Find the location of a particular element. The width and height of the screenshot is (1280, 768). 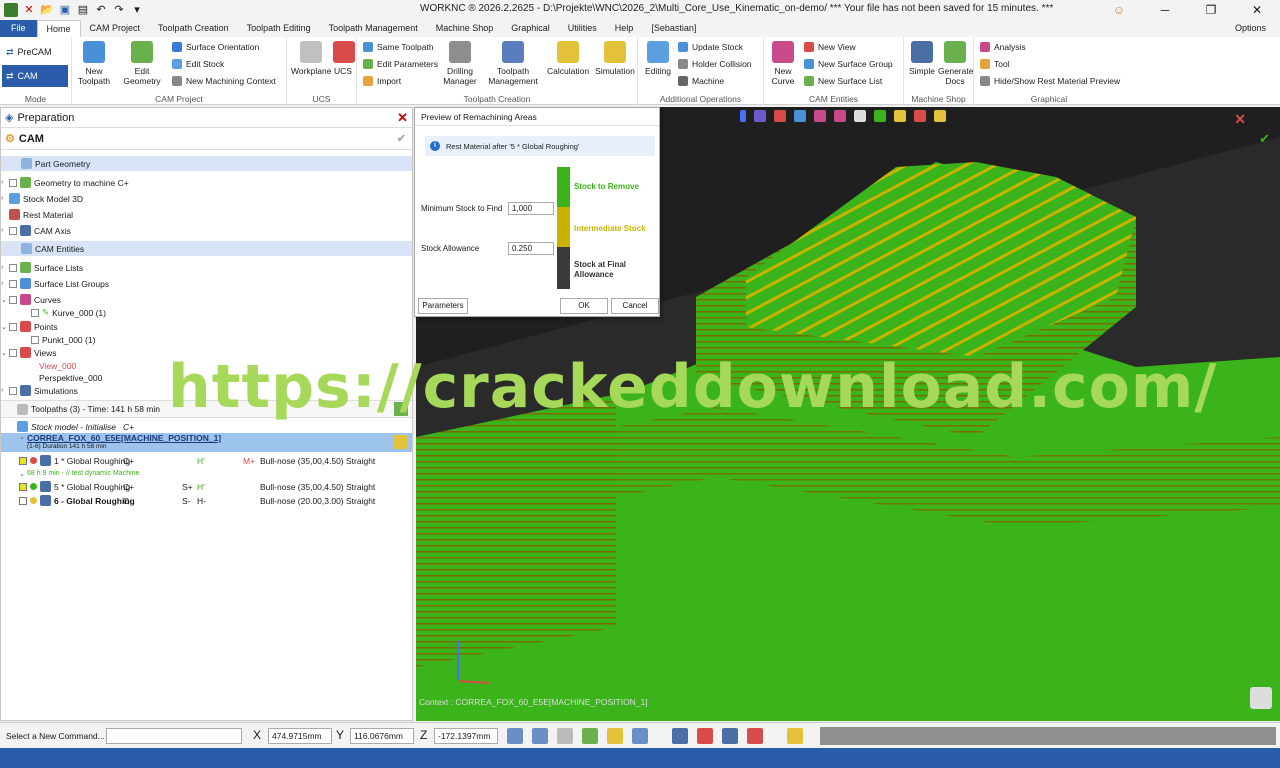

kurve-checkbox is located at coordinates (35, 312).